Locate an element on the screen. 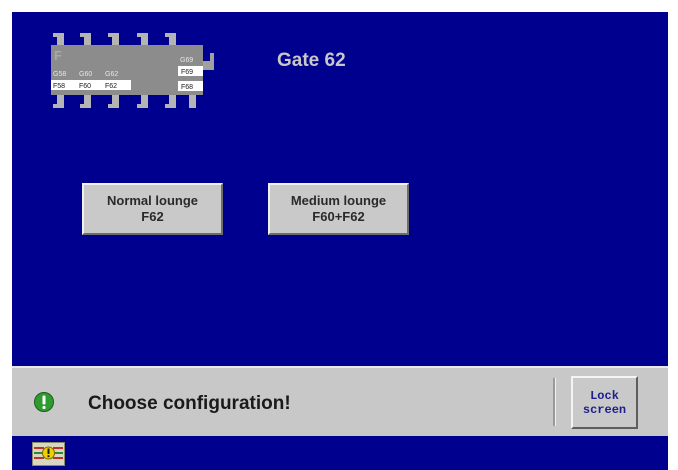  normal-lounge-button: Normal lounge F62 is located at coordinates (152, 209).